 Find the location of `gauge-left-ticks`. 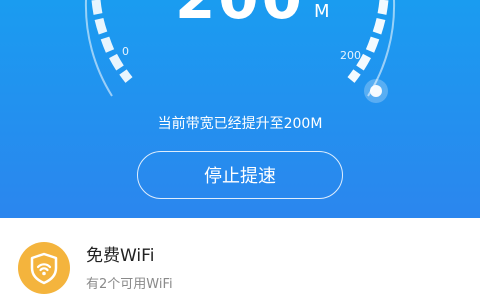

gauge-left-ticks is located at coordinates (112, 41).